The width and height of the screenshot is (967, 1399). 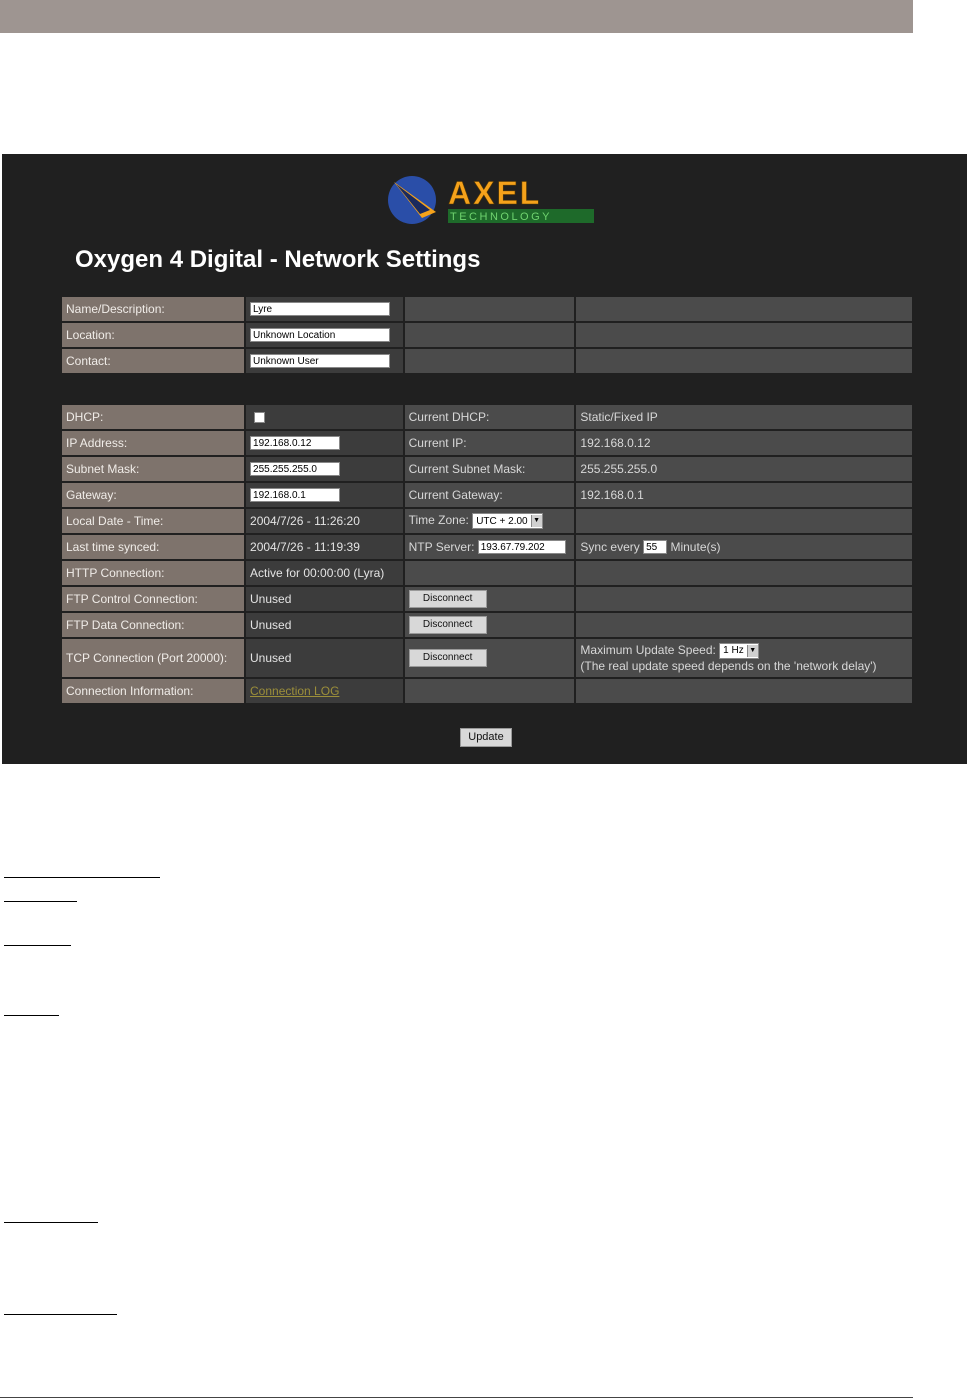 I want to click on conn-info-label: Connection Information:, so click(x=153, y=691).